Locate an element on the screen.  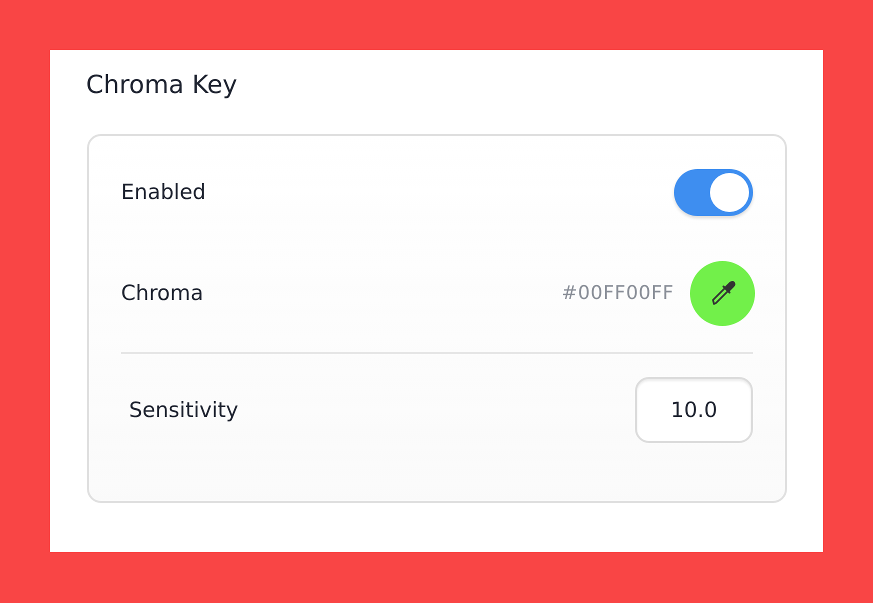
number-field: 10.0 is located at coordinates (694, 410).